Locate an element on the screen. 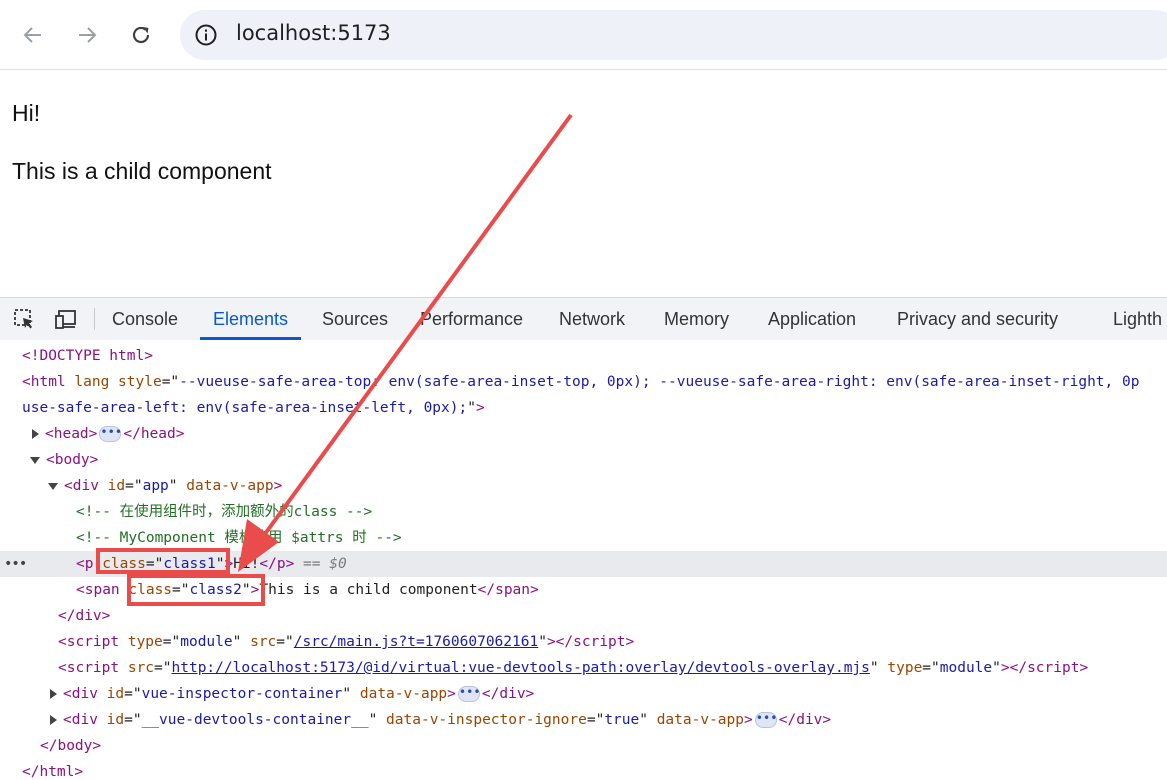 The image size is (1167, 780). tab-application: Application is located at coordinates (812, 319).